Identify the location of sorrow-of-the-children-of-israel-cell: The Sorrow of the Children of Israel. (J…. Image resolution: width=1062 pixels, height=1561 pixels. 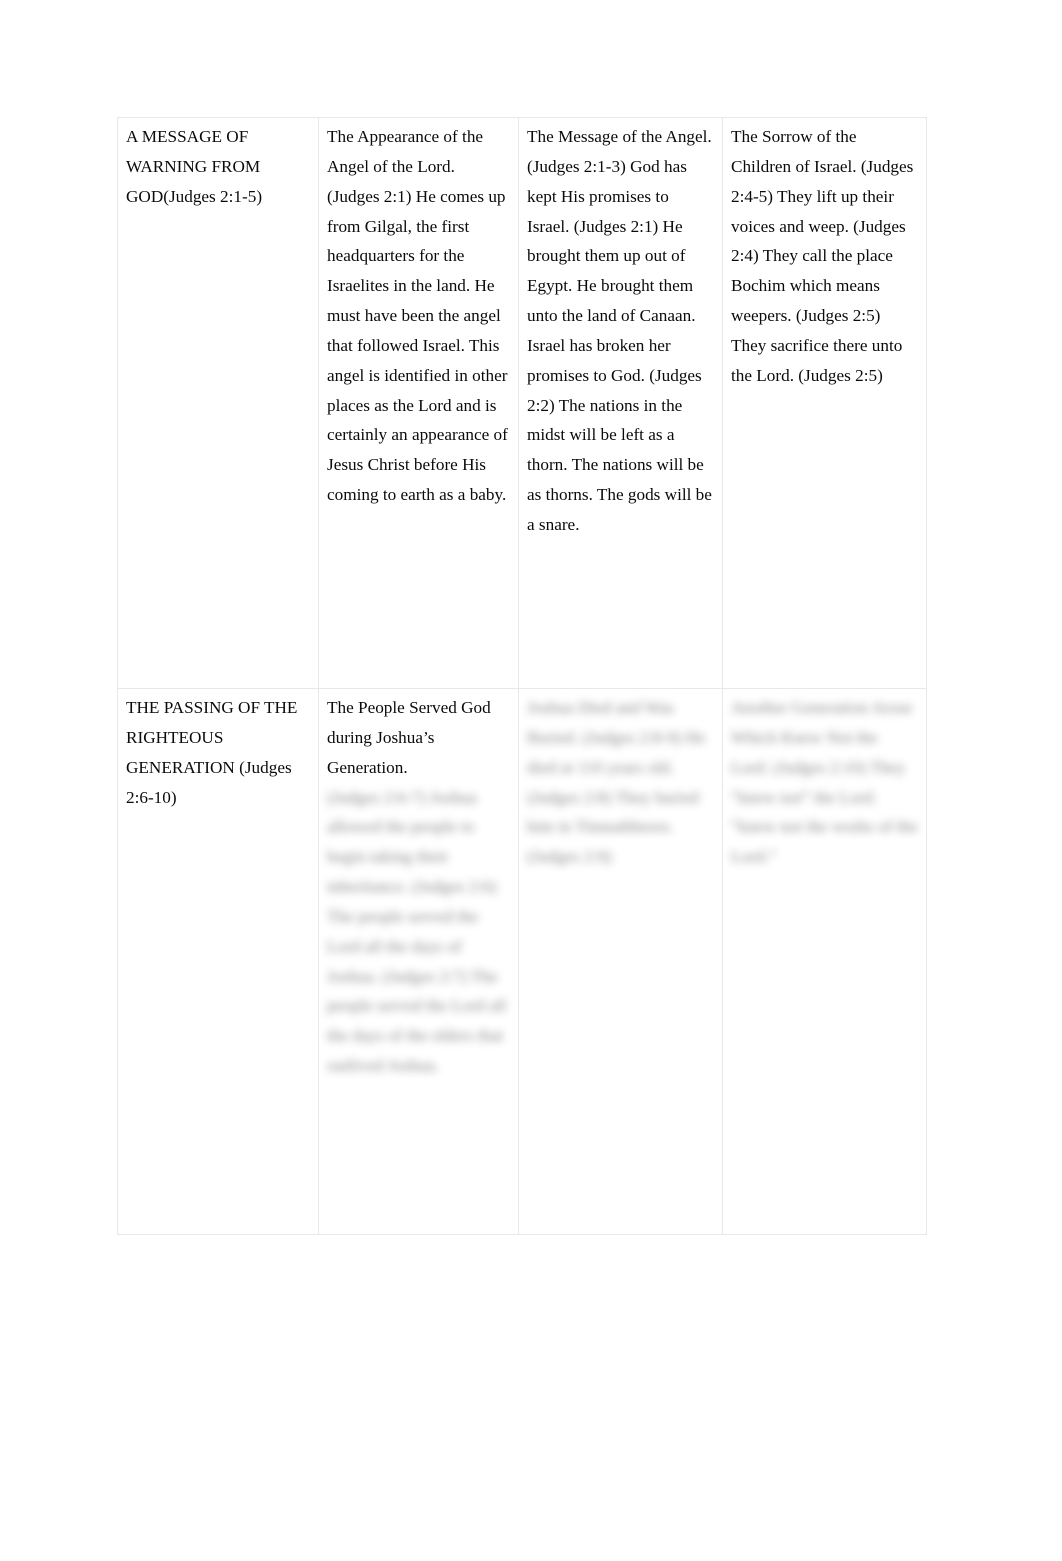
(824, 403).